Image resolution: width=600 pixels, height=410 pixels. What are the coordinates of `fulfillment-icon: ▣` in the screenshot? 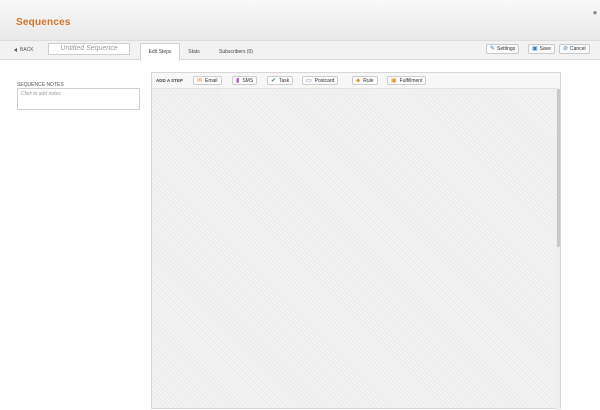 It's located at (394, 80).